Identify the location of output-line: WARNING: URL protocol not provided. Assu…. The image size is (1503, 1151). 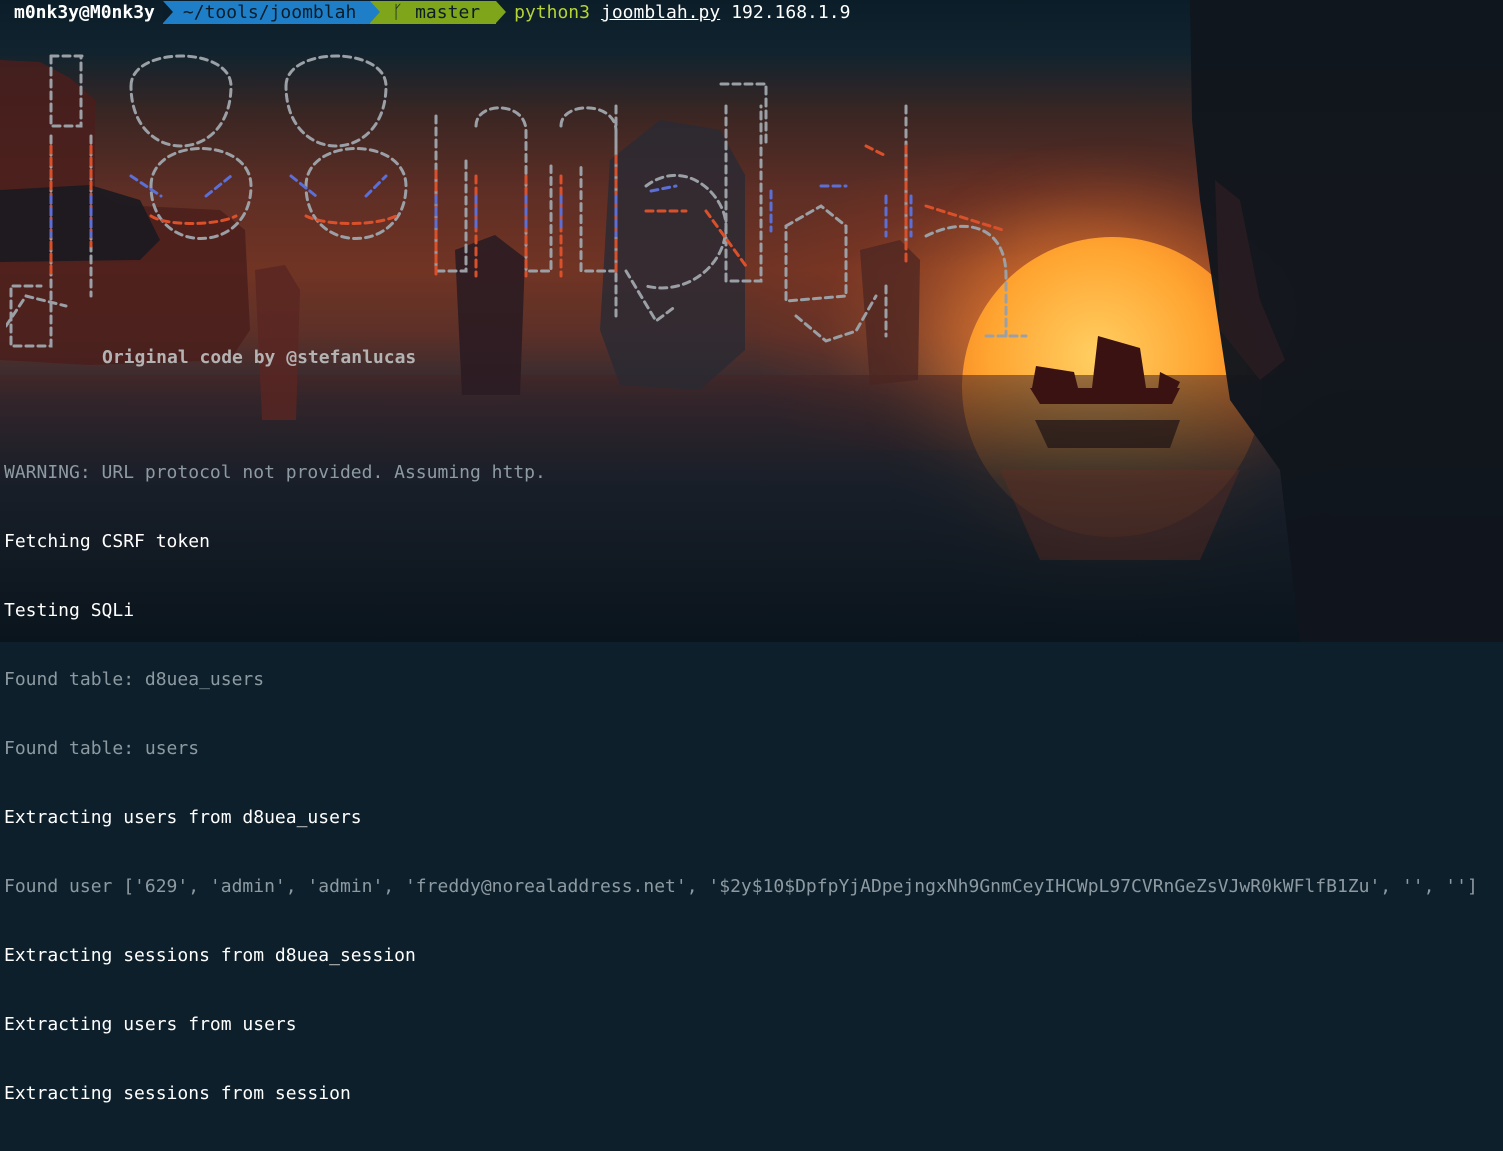
(275, 472).